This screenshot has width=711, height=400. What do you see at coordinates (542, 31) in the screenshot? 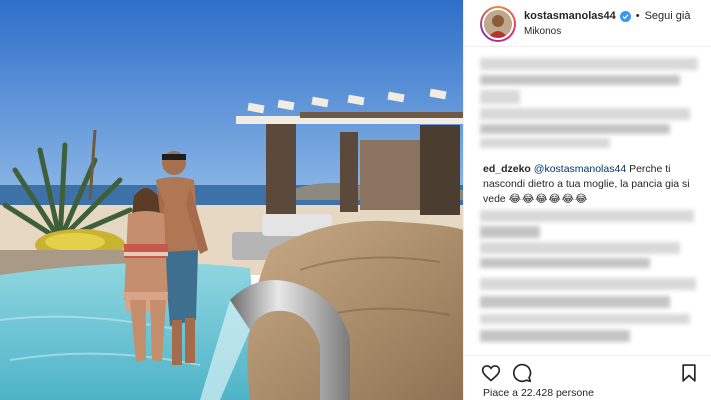
I see `location-link: Mikonos` at bounding box center [542, 31].